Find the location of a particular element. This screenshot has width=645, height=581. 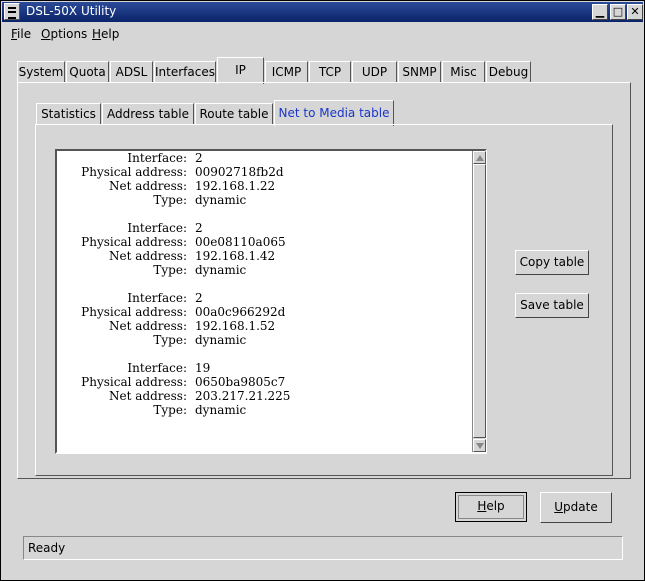

window-menu-icon is located at coordinates (12, 11).